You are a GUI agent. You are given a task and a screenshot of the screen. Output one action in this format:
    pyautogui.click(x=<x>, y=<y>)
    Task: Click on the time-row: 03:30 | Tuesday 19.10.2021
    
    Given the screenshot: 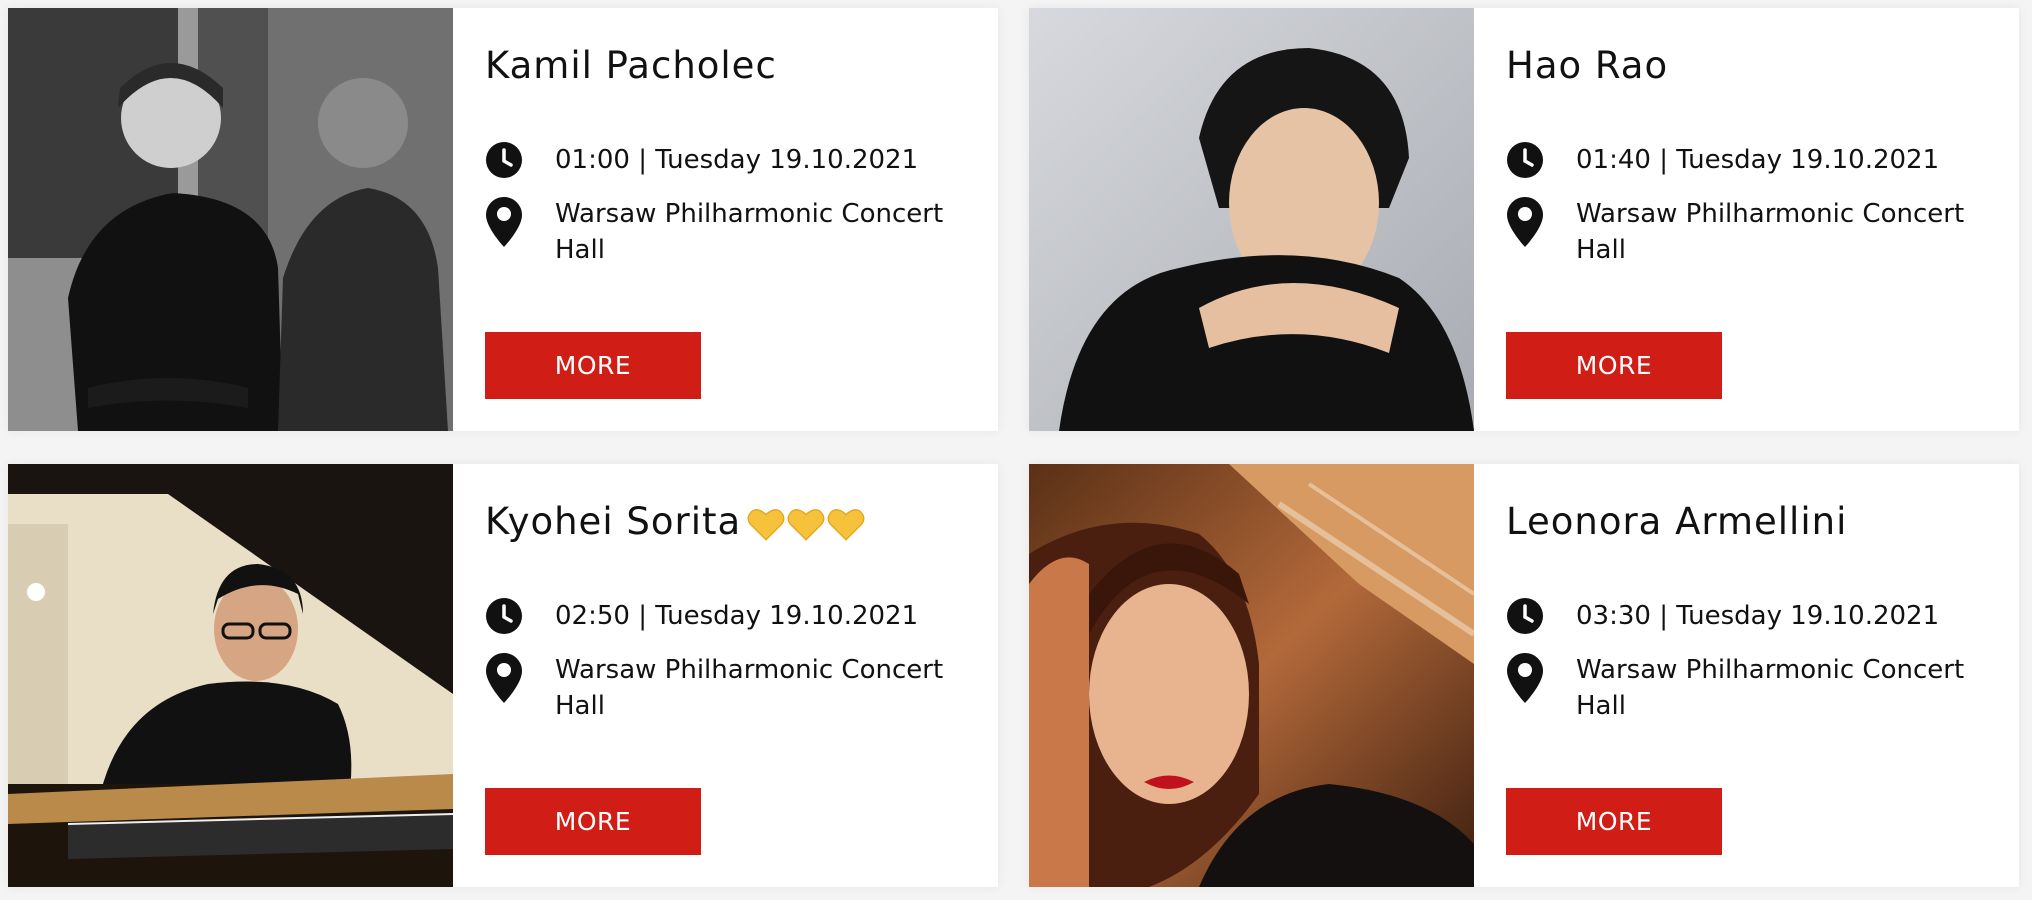 What is the action you would take?
    pyautogui.click(x=1722, y=616)
    